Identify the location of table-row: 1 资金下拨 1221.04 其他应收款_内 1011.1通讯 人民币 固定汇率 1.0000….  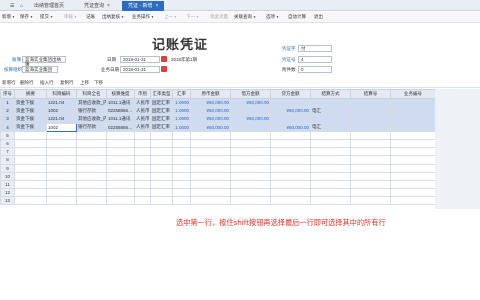
(218, 102).